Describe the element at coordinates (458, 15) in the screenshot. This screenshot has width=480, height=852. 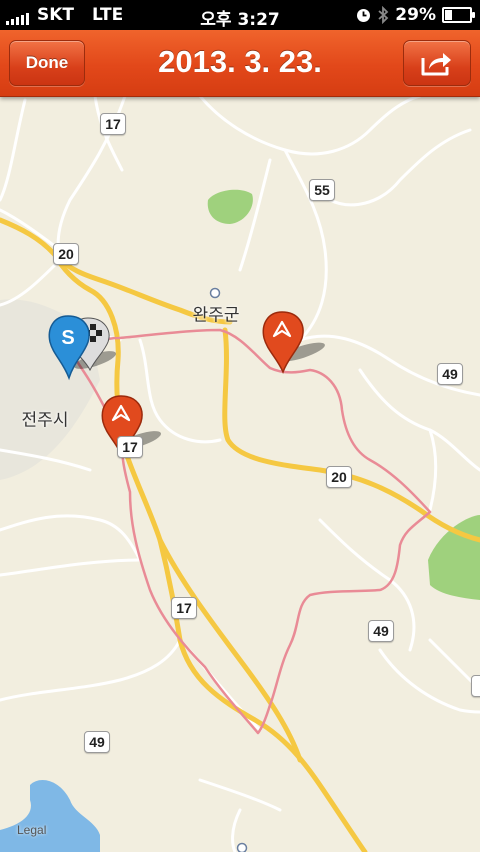
I see `battery-icon` at that location.